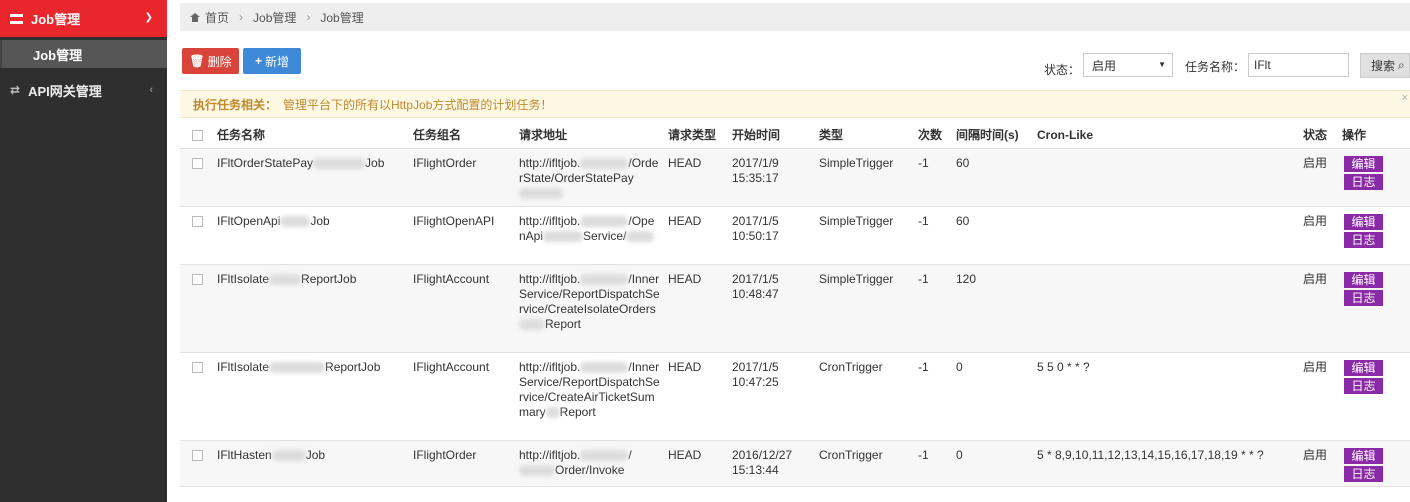 The height and width of the screenshot is (502, 1410). What do you see at coordinates (58, 55) in the screenshot?
I see `sidebar-subitem-label: Job管理` at bounding box center [58, 55].